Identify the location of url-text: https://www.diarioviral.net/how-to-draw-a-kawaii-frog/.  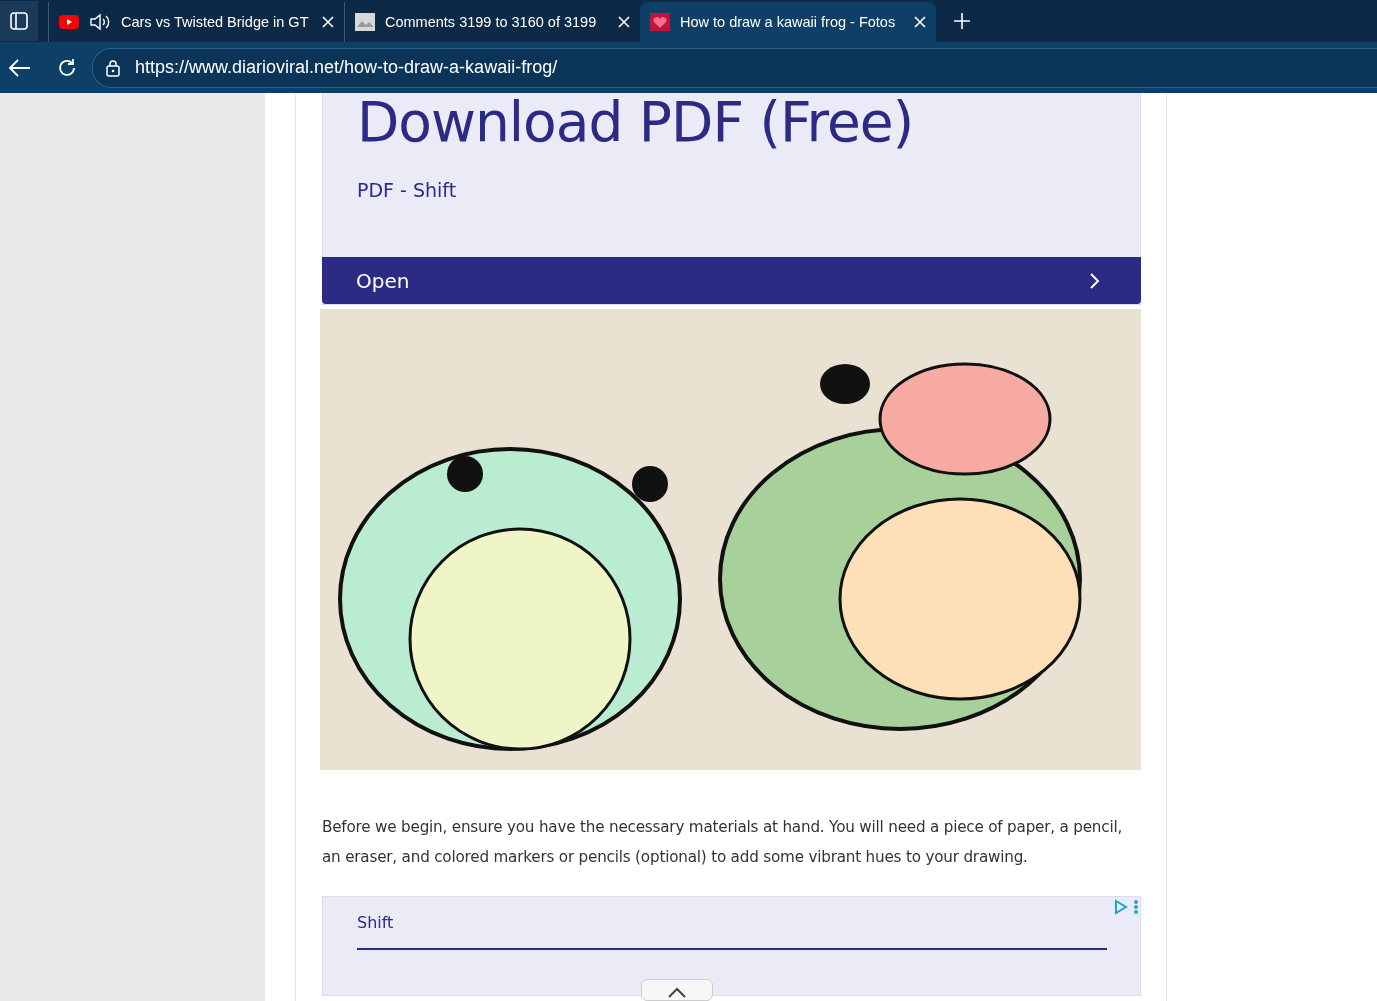
(346, 67).